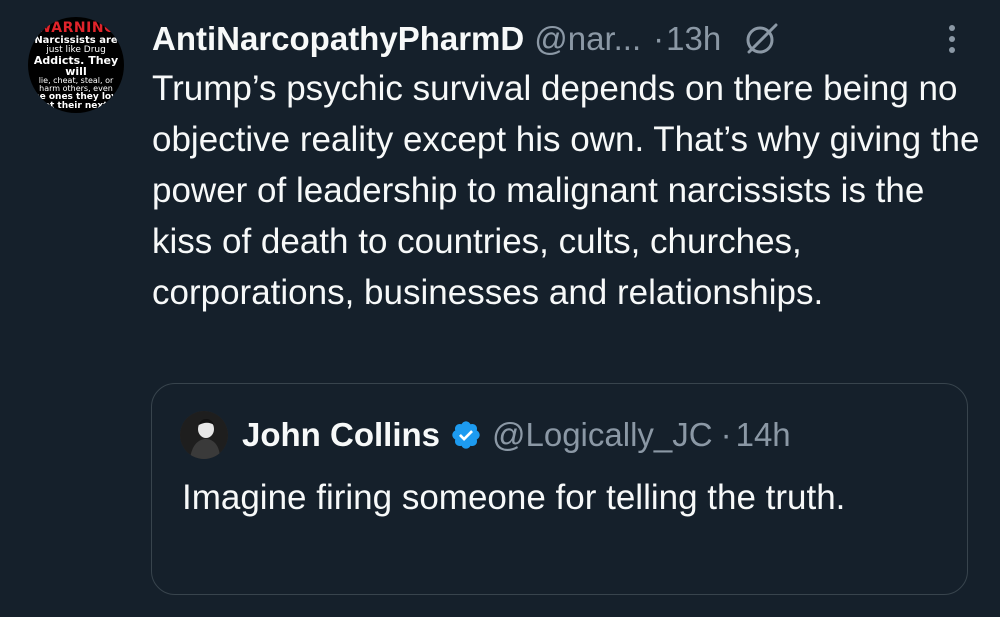 The height and width of the screenshot is (617, 1000). I want to click on tweet-header: AntiNarcopathyPharmD @nar... · 13h, so click(561, 39).